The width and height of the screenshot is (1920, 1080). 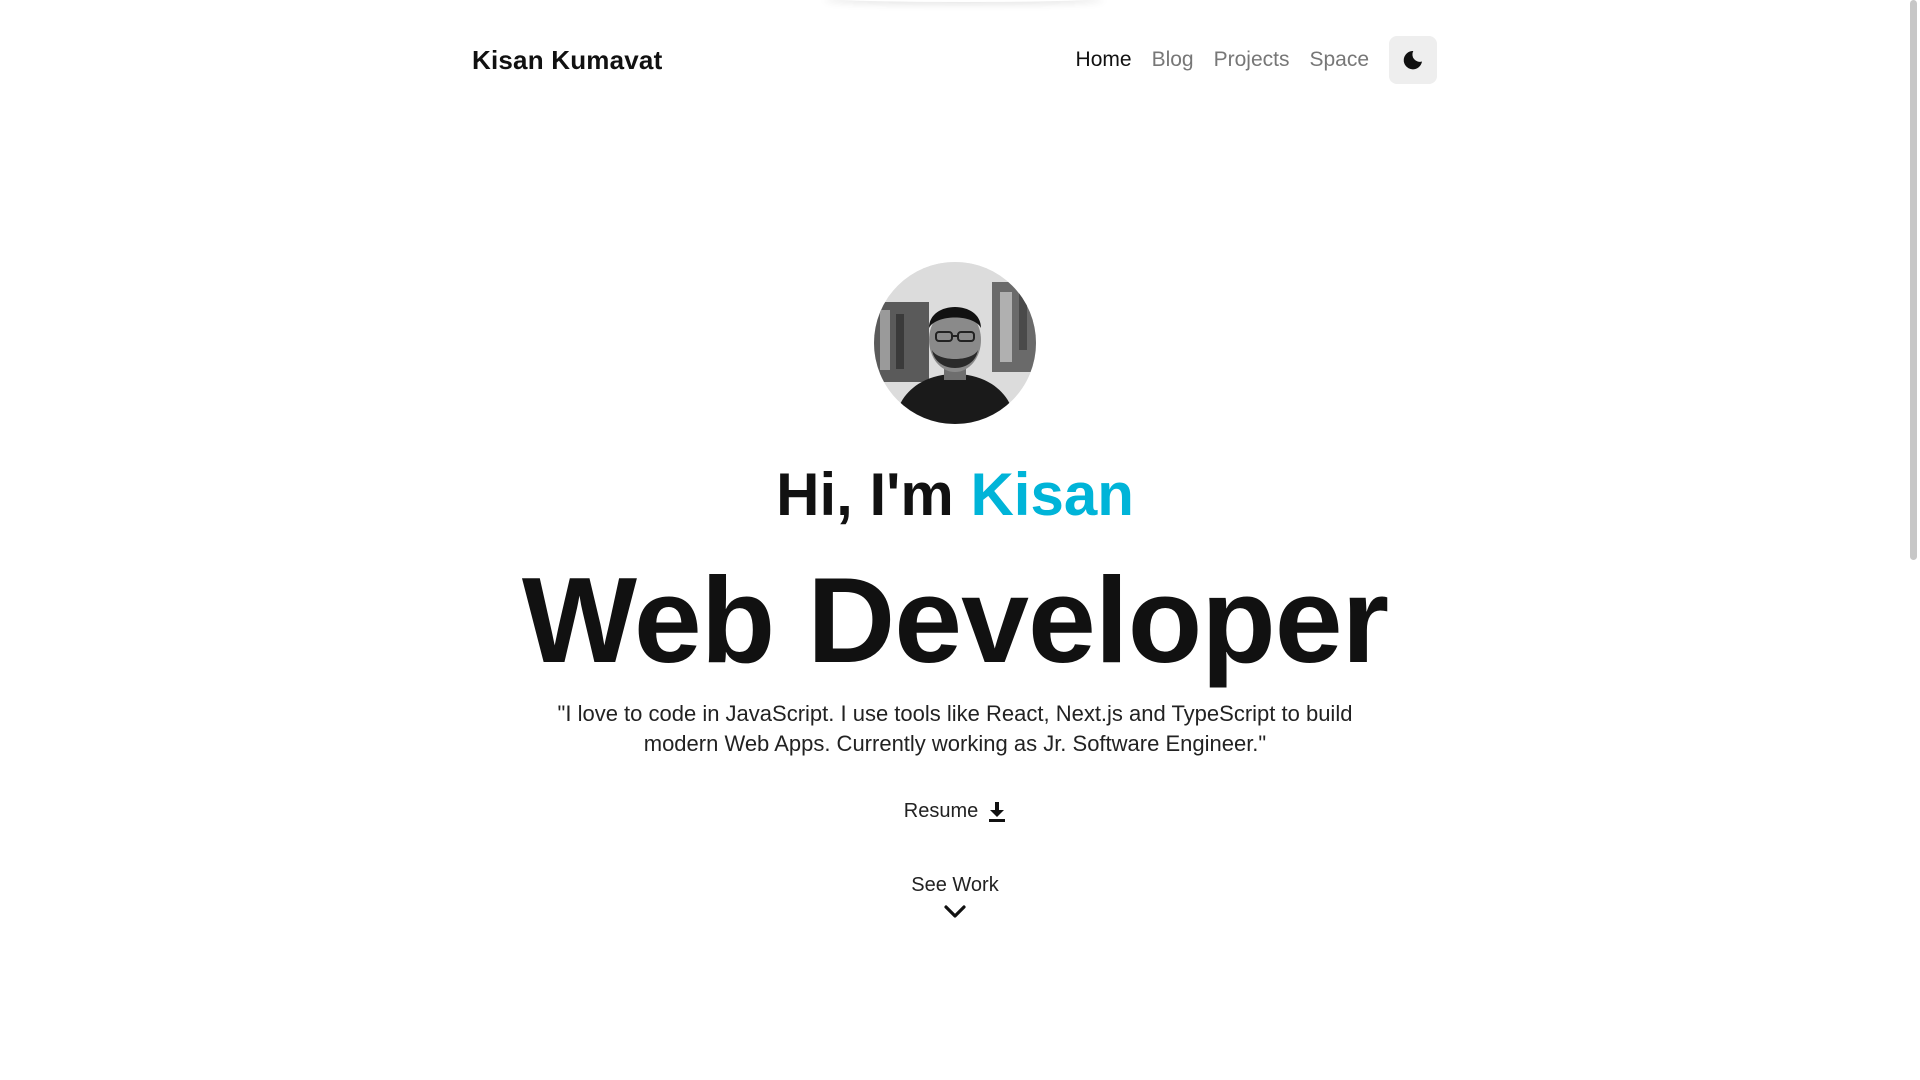 I want to click on navbar: Kisan Kumavat Home Blog Projects Space, so click(x=954, y=60).